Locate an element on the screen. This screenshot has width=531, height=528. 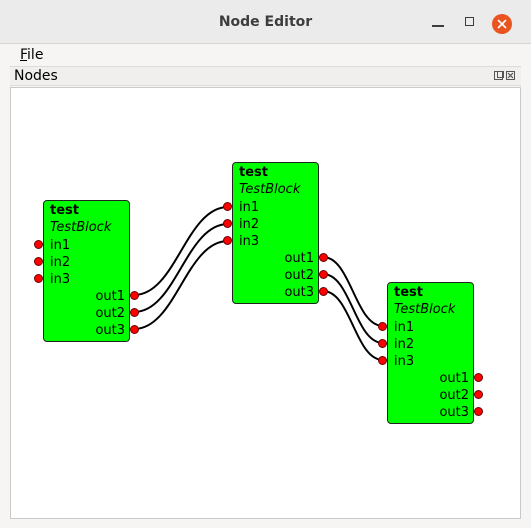
title-bar: Node Editor is located at coordinates (265, 22).